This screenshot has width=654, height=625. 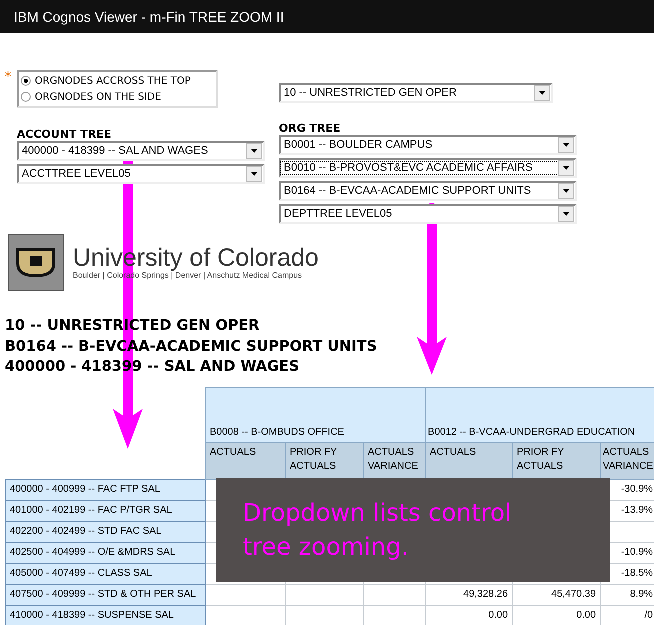 I want to click on radio-option: ORGNODES ON THE SIDE, so click(x=117, y=97).